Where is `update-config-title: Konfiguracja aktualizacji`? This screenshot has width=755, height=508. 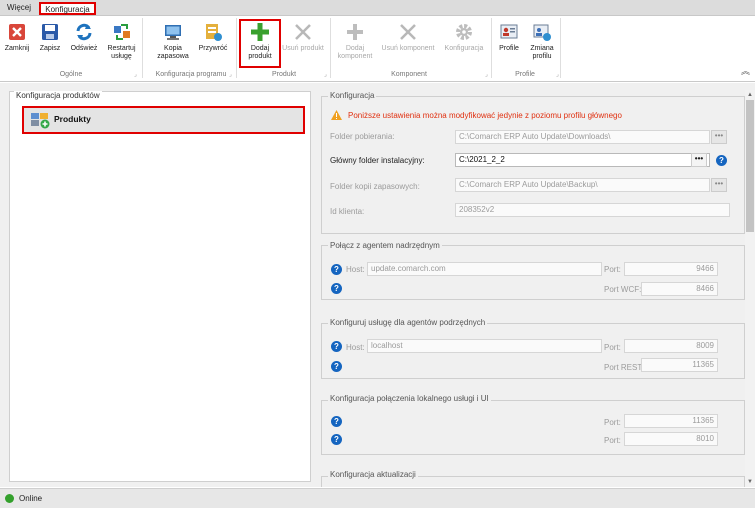 update-config-title: Konfiguracja aktualizacji is located at coordinates (373, 474).